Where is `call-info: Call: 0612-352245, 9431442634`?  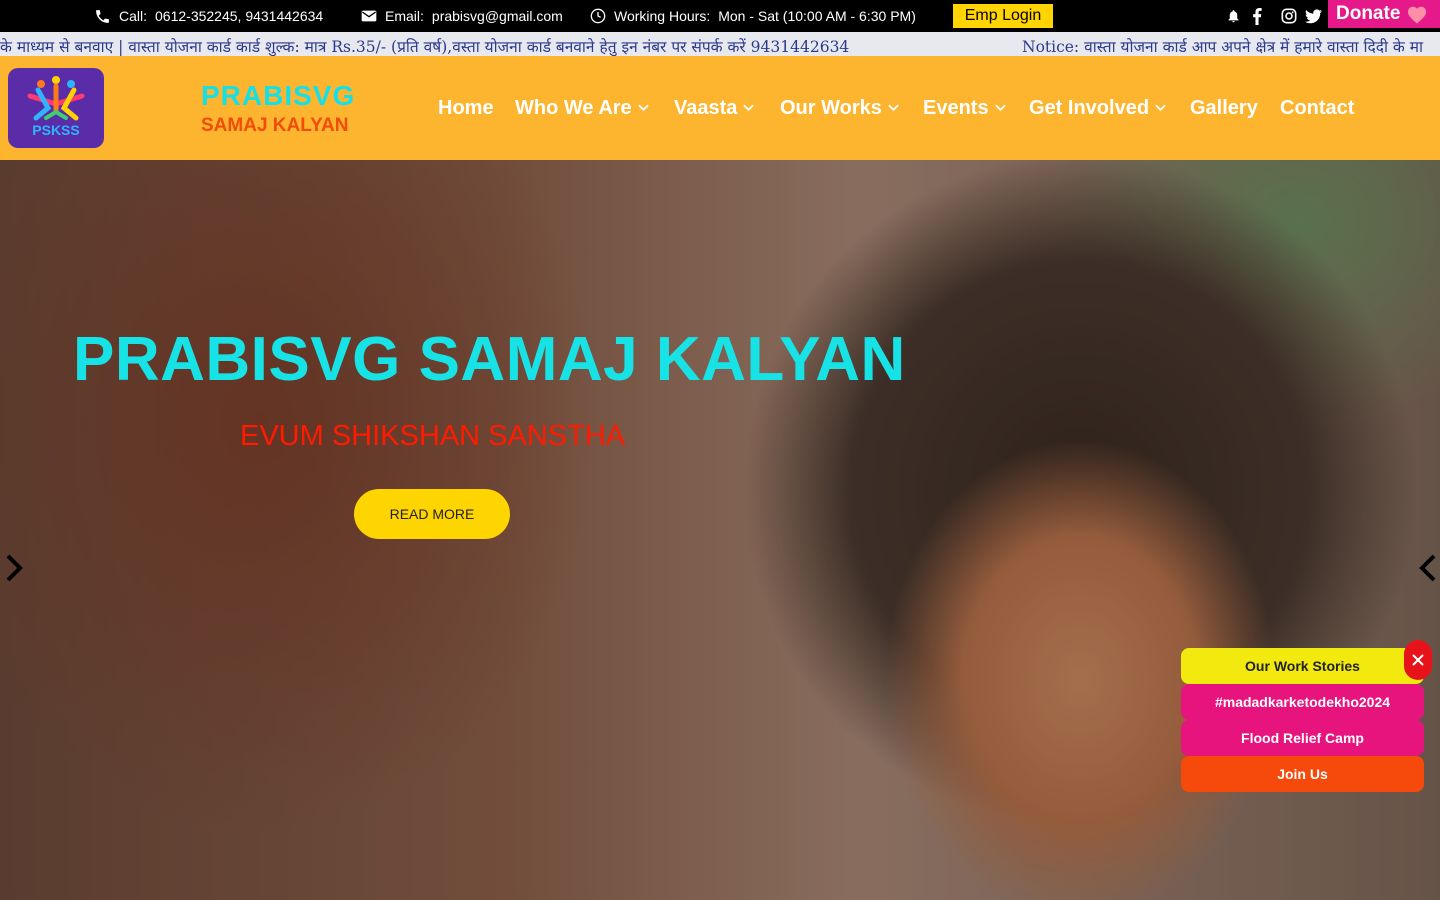 call-info: Call: 0612-352245, 9431442634 is located at coordinates (208, 16).